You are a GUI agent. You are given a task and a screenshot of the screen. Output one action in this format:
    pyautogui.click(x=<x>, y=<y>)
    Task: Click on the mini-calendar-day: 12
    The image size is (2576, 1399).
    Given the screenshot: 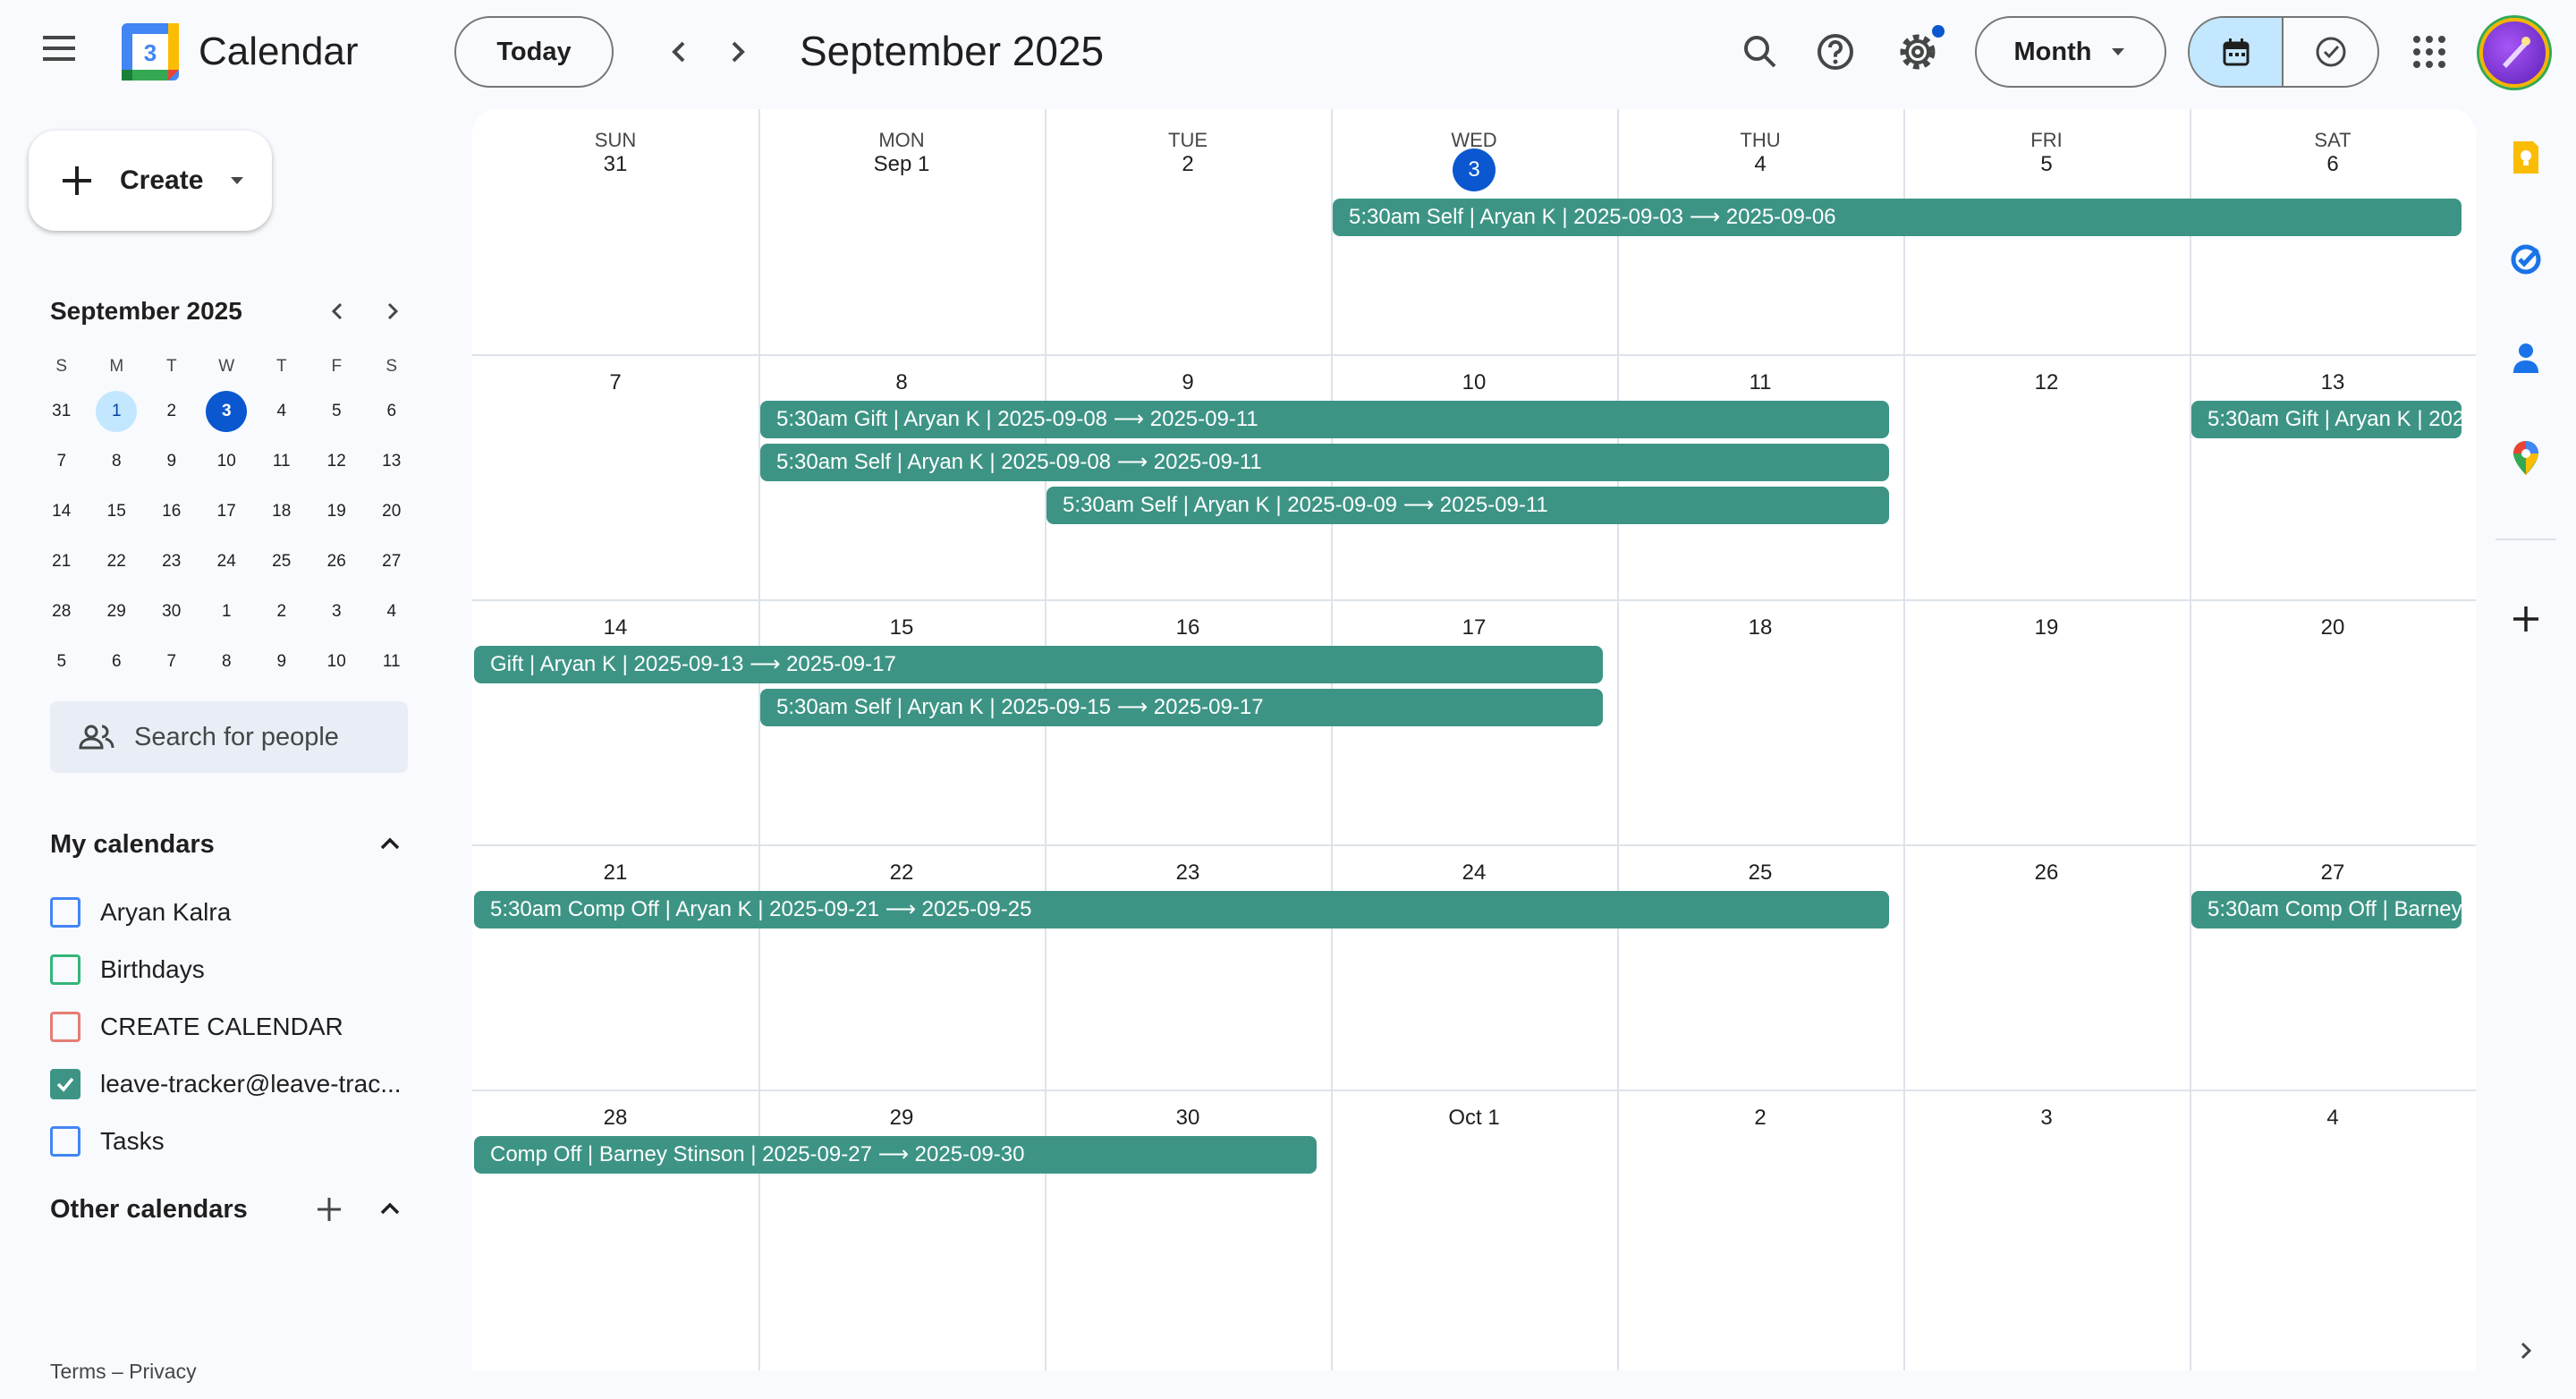 What is the action you would take?
    pyautogui.click(x=337, y=462)
    